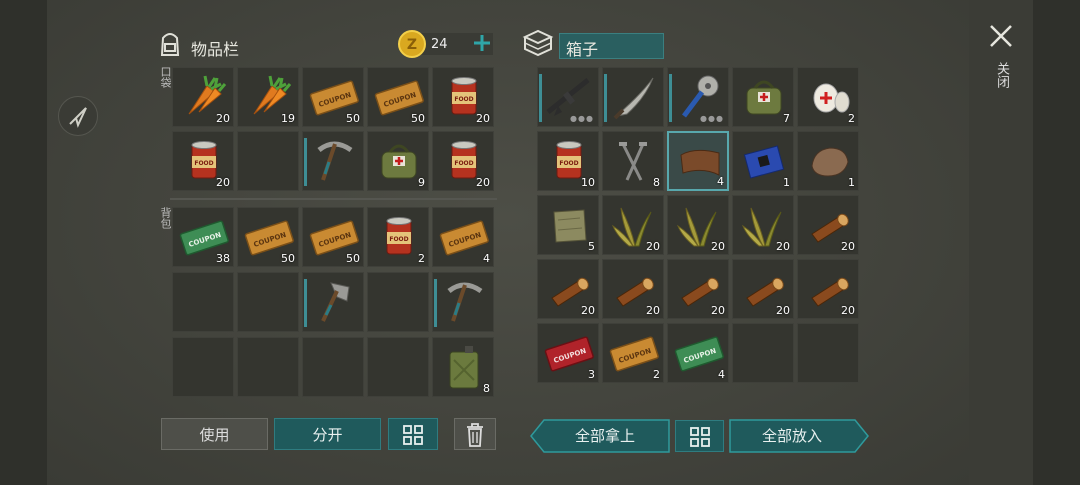  I want to click on navigation-button, so click(78, 116).